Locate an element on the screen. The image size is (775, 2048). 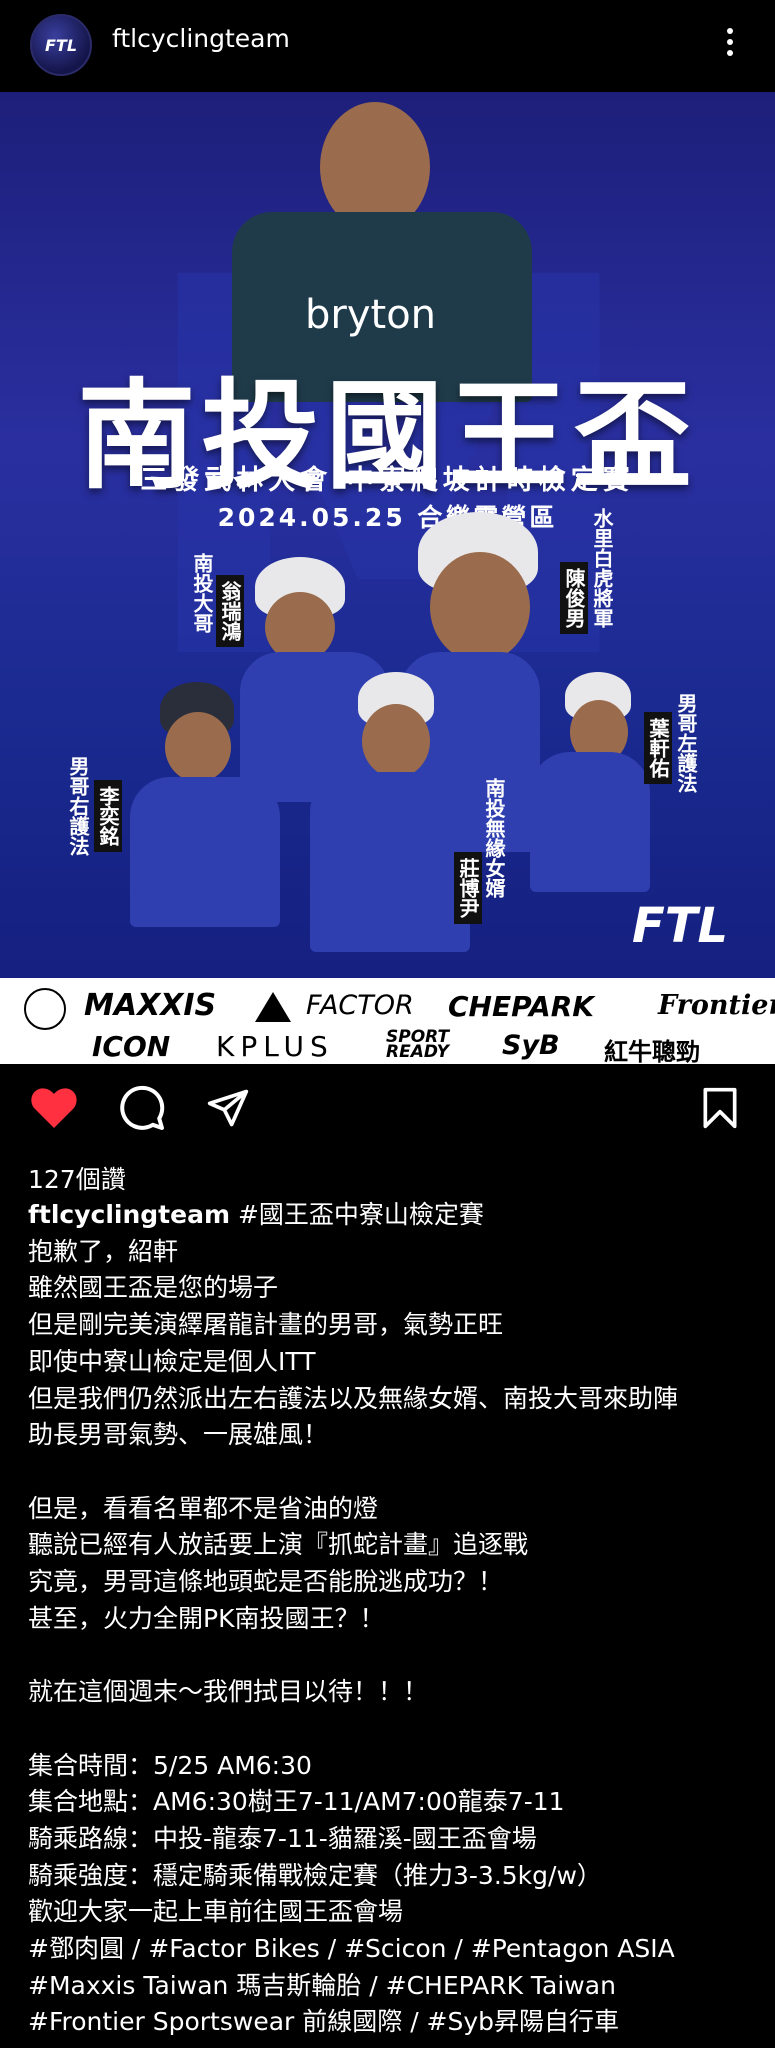
caption-line: 究竟，男哥這條地頭蛇是否能脫逃成功？！ is located at coordinates (266, 1582).